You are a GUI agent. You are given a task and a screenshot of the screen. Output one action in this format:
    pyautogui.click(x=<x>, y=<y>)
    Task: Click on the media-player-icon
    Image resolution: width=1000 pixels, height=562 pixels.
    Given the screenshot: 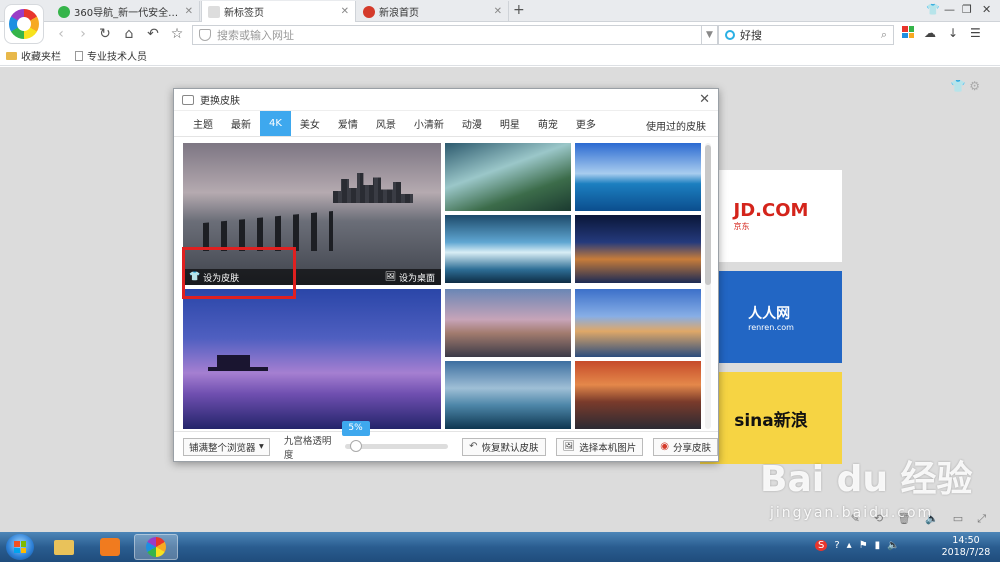 What is the action you would take?
    pyautogui.click(x=110, y=547)
    